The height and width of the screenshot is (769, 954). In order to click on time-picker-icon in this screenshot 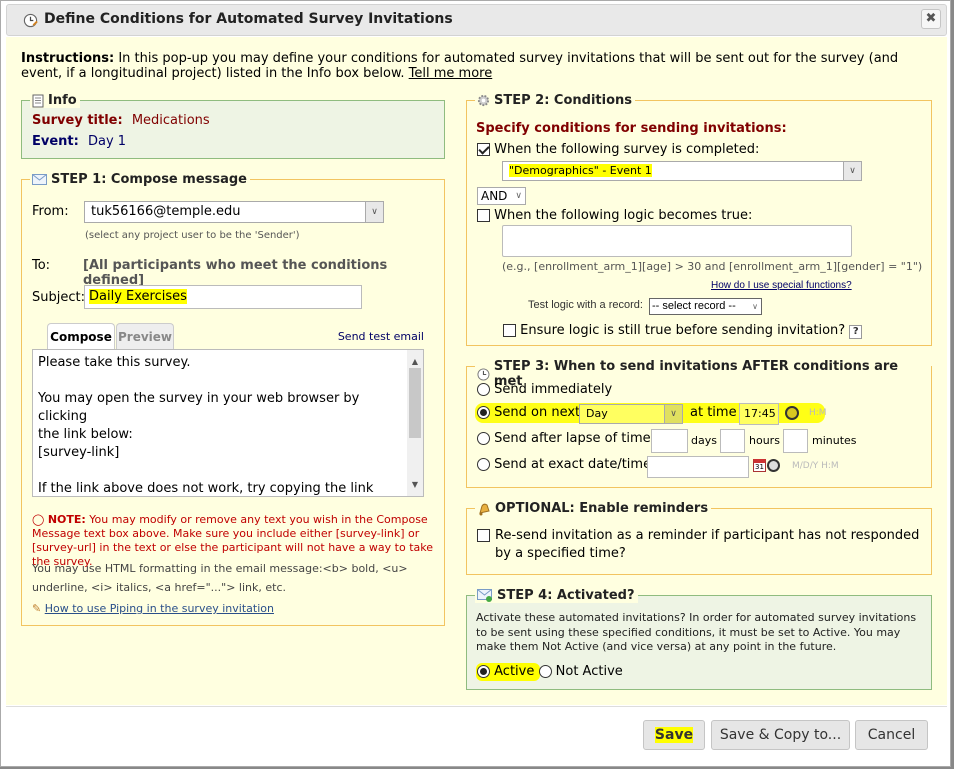, I will do `click(792, 413)`.